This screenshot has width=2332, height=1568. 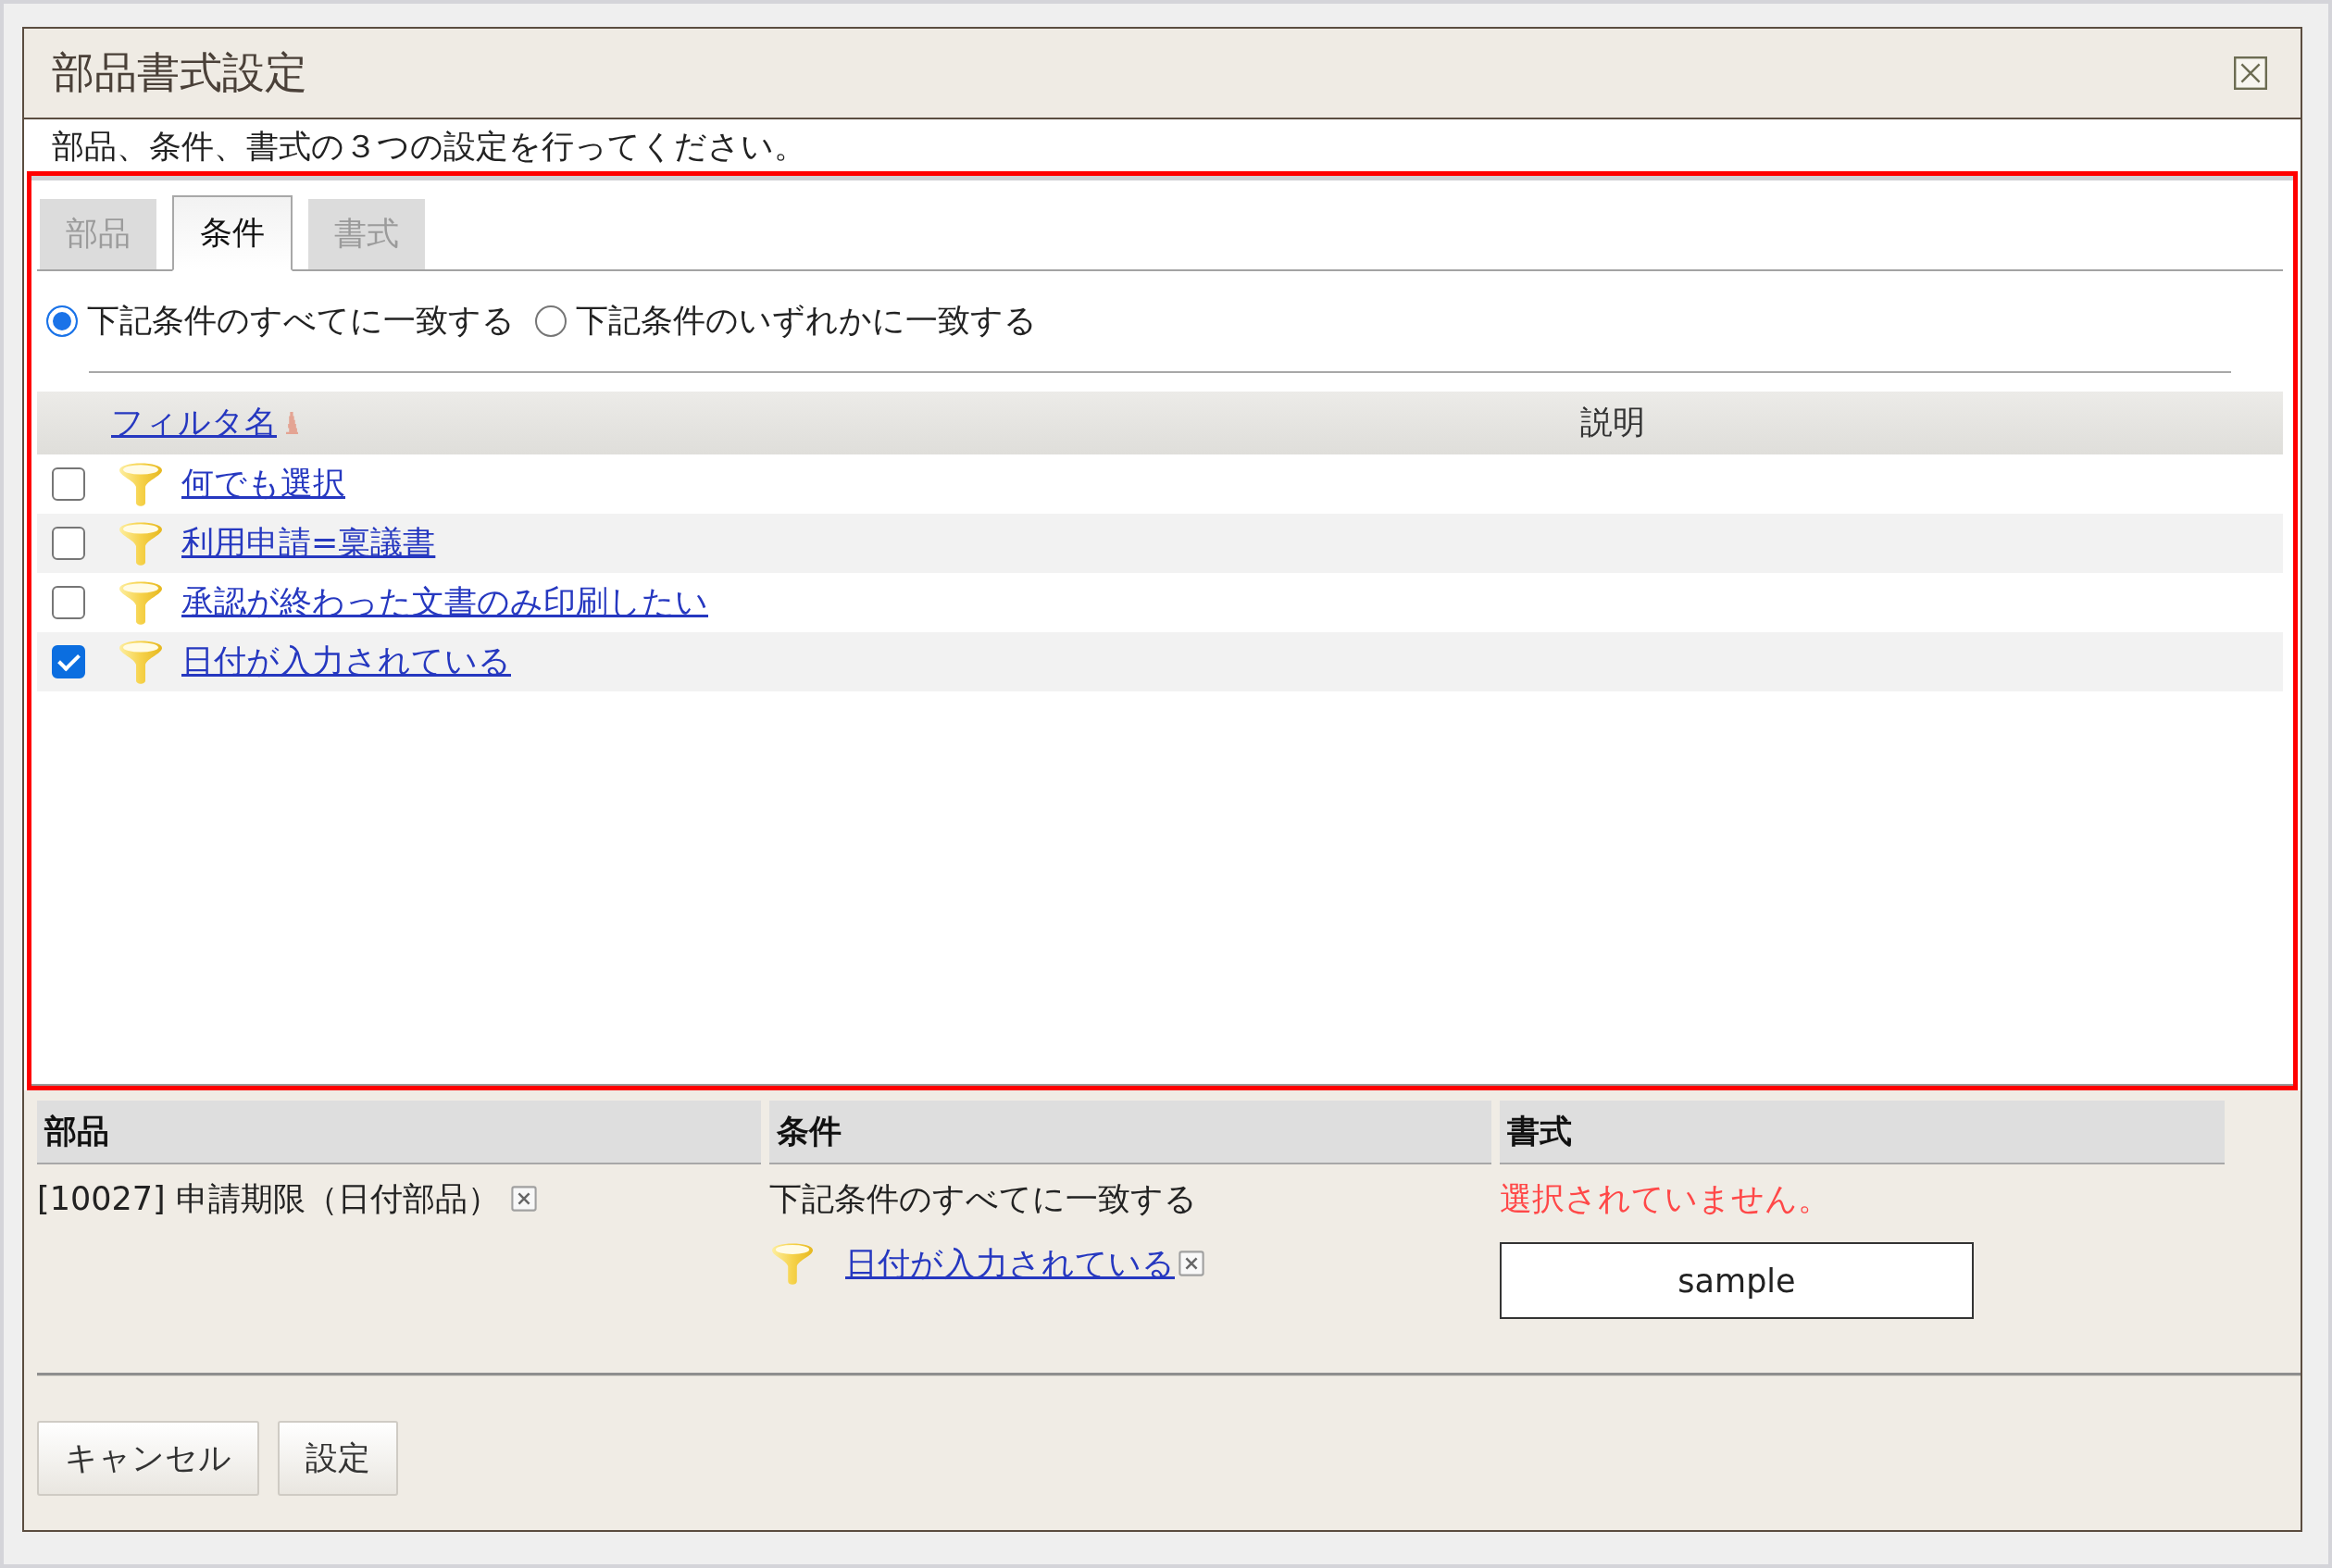 I want to click on match-mode-text: 下記条件のすべてに一致する, so click(x=983, y=1198).